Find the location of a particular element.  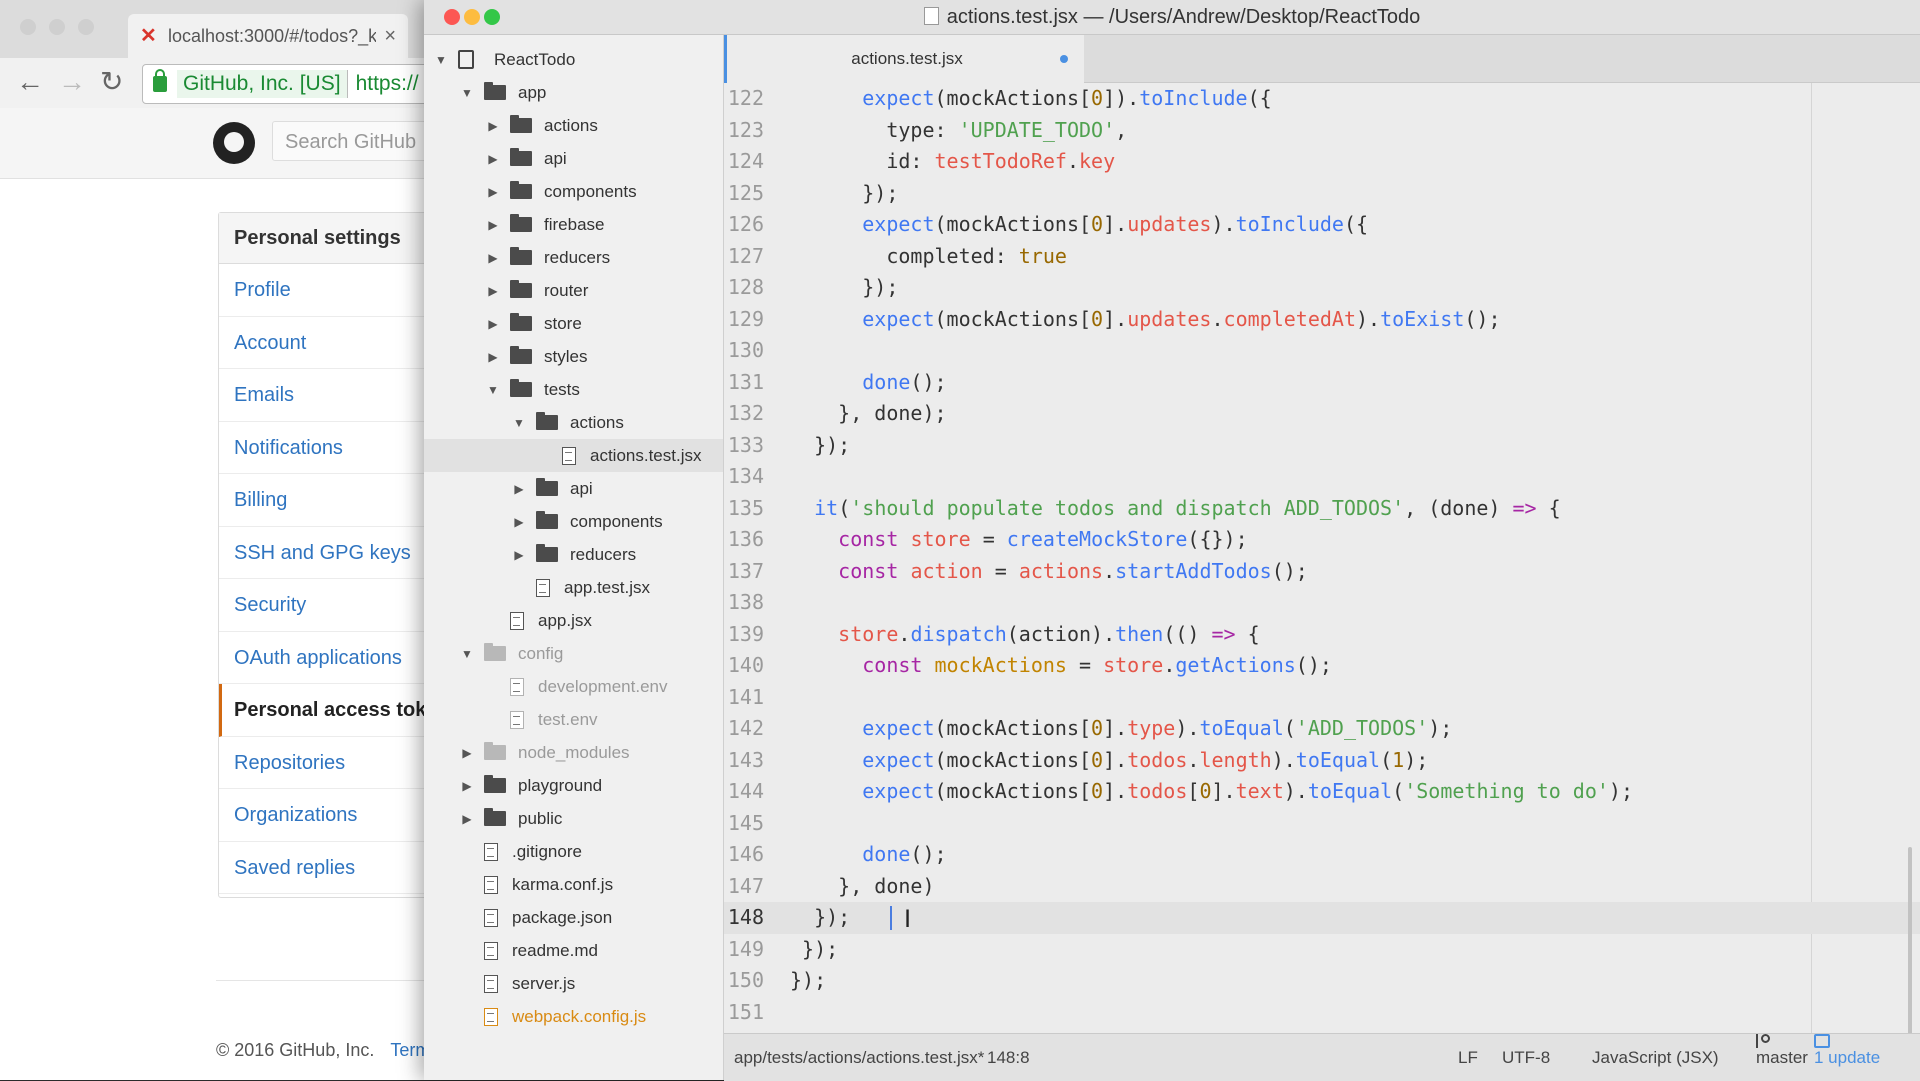

code-line: 130 is located at coordinates (1322, 351).